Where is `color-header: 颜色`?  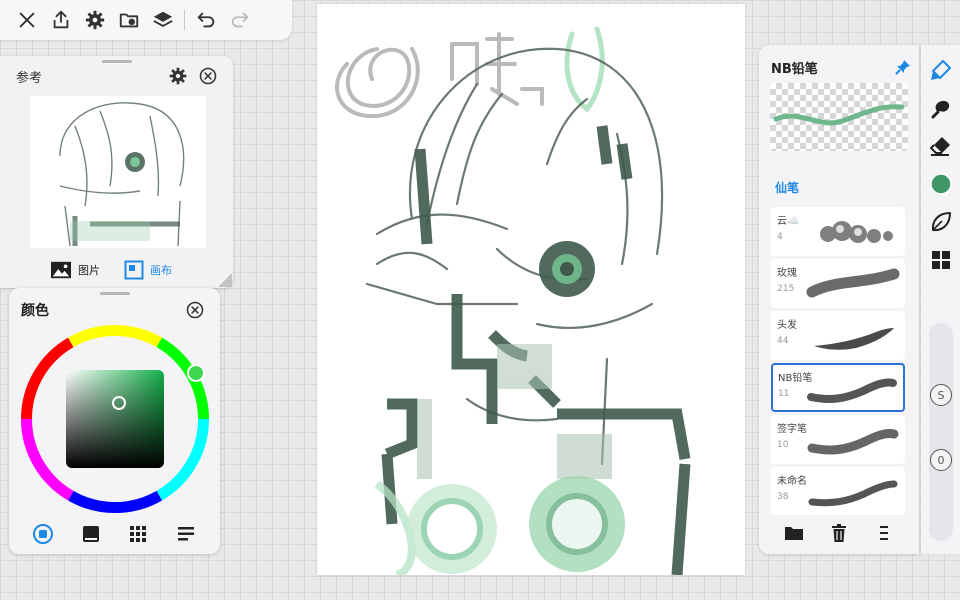
color-header: 颜色 is located at coordinates (114, 310).